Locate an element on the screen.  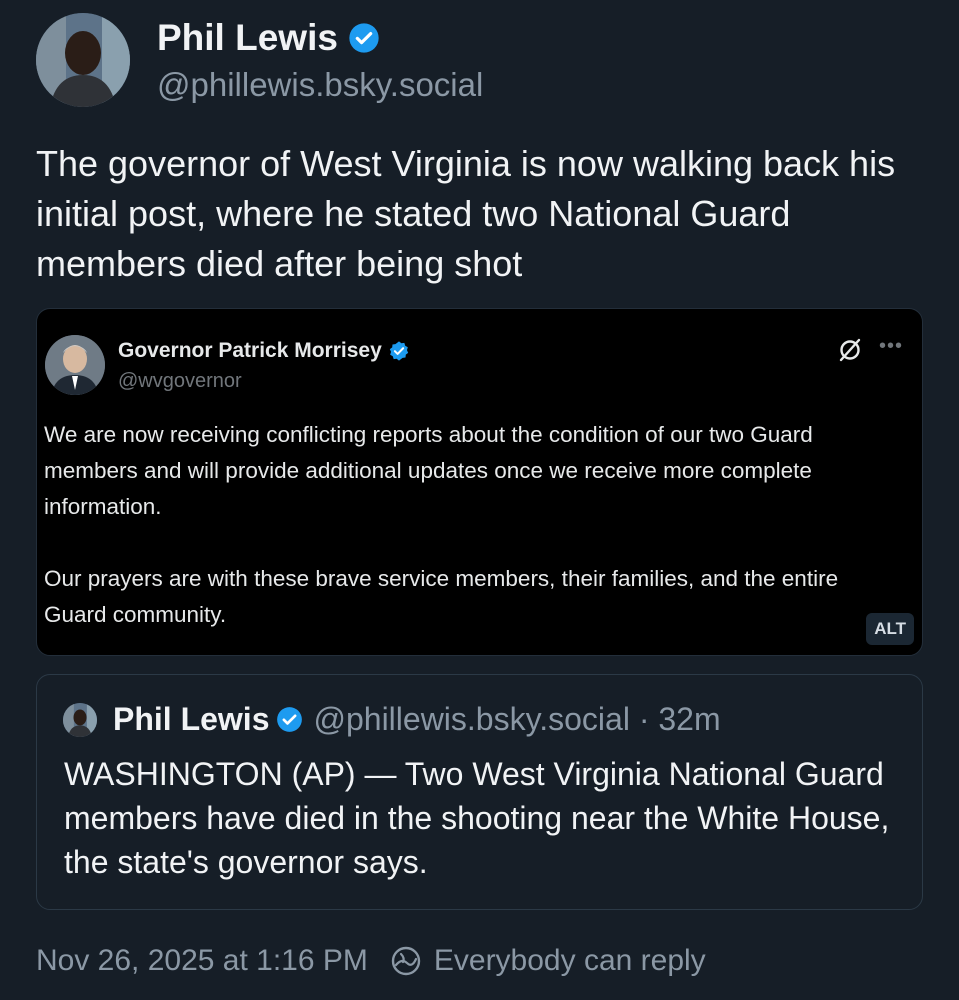
quoted-author-name: Phil Lewis is located at coordinates (191, 719).